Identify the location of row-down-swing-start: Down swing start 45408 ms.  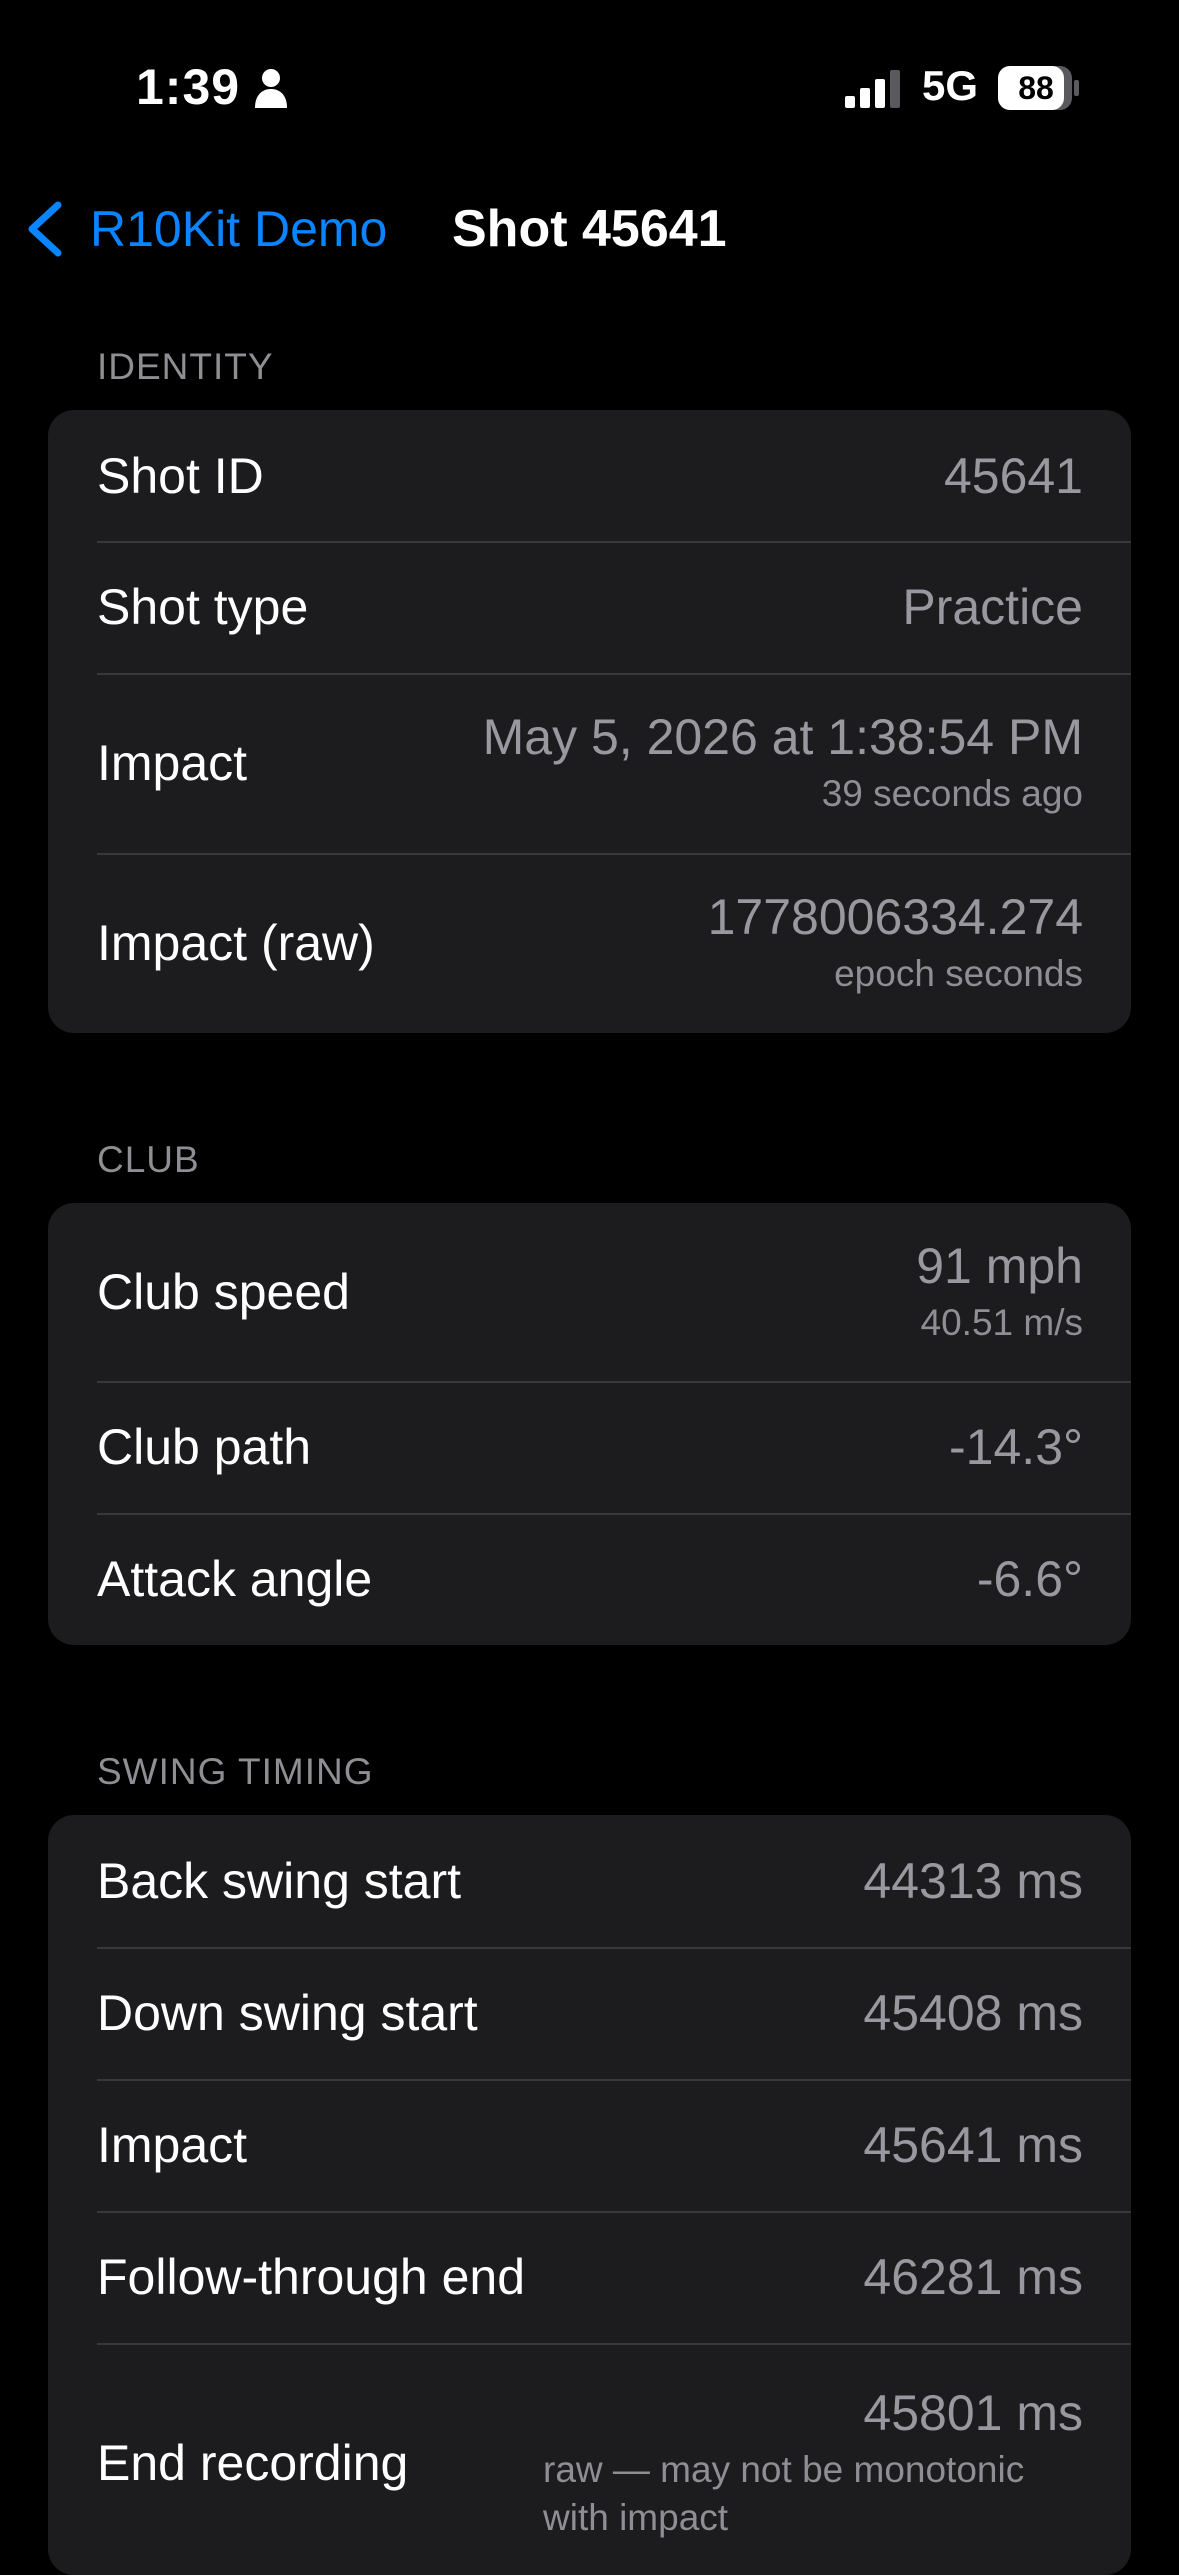
(589, 2013).